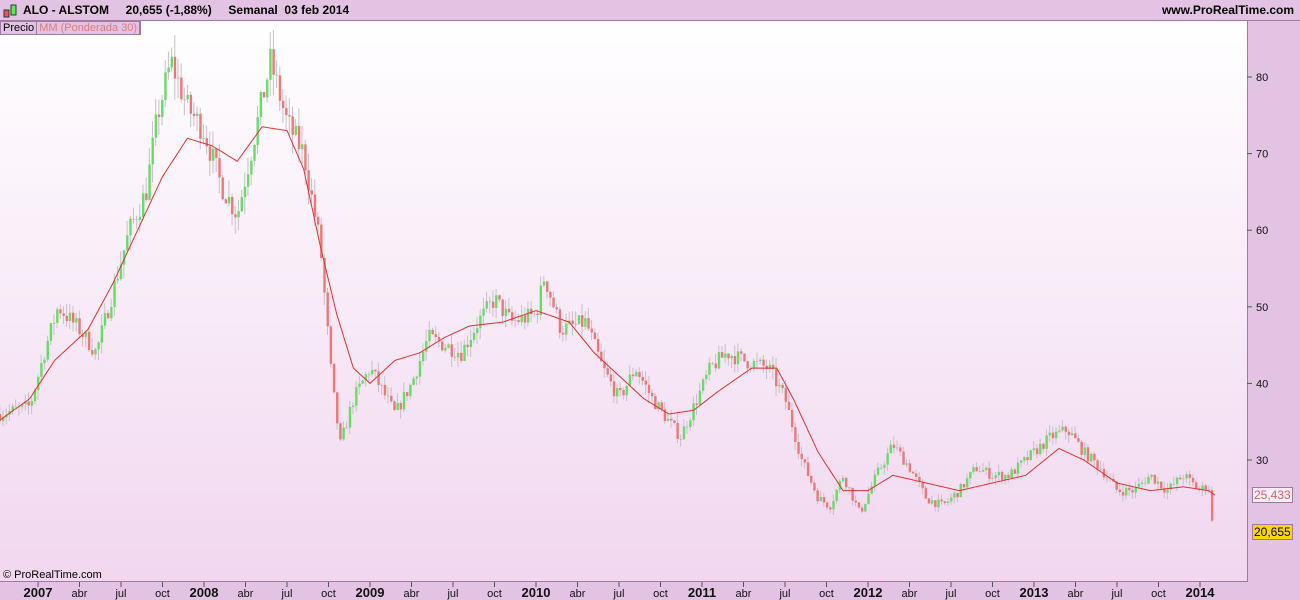  I want to click on y-tick-label: 80, so click(1262, 78).